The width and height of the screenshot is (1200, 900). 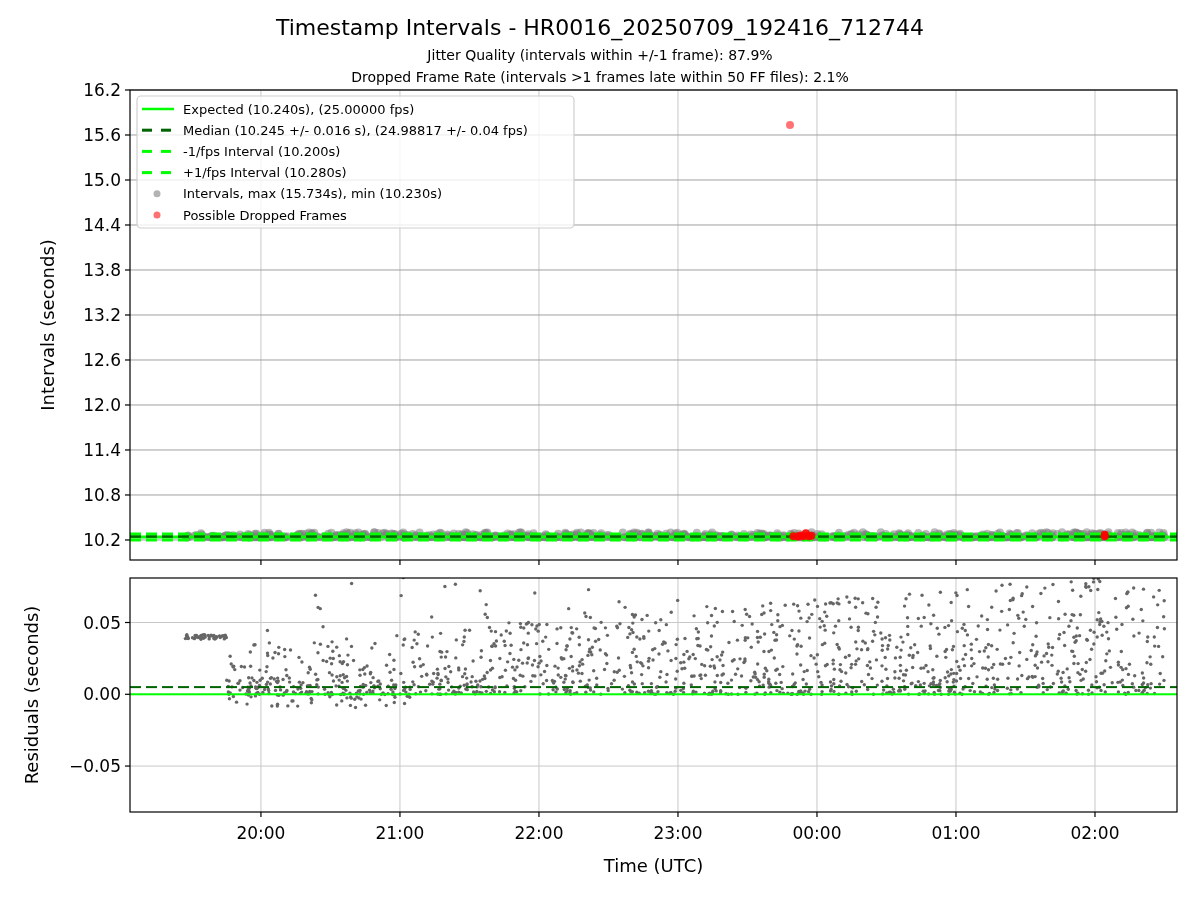 What do you see at coordinates (600, 28) in the screenshot?
I see `chart-title: Timestamp Intervals - HR0016_20250709_192416_712744` at bounding box center [600, 28].